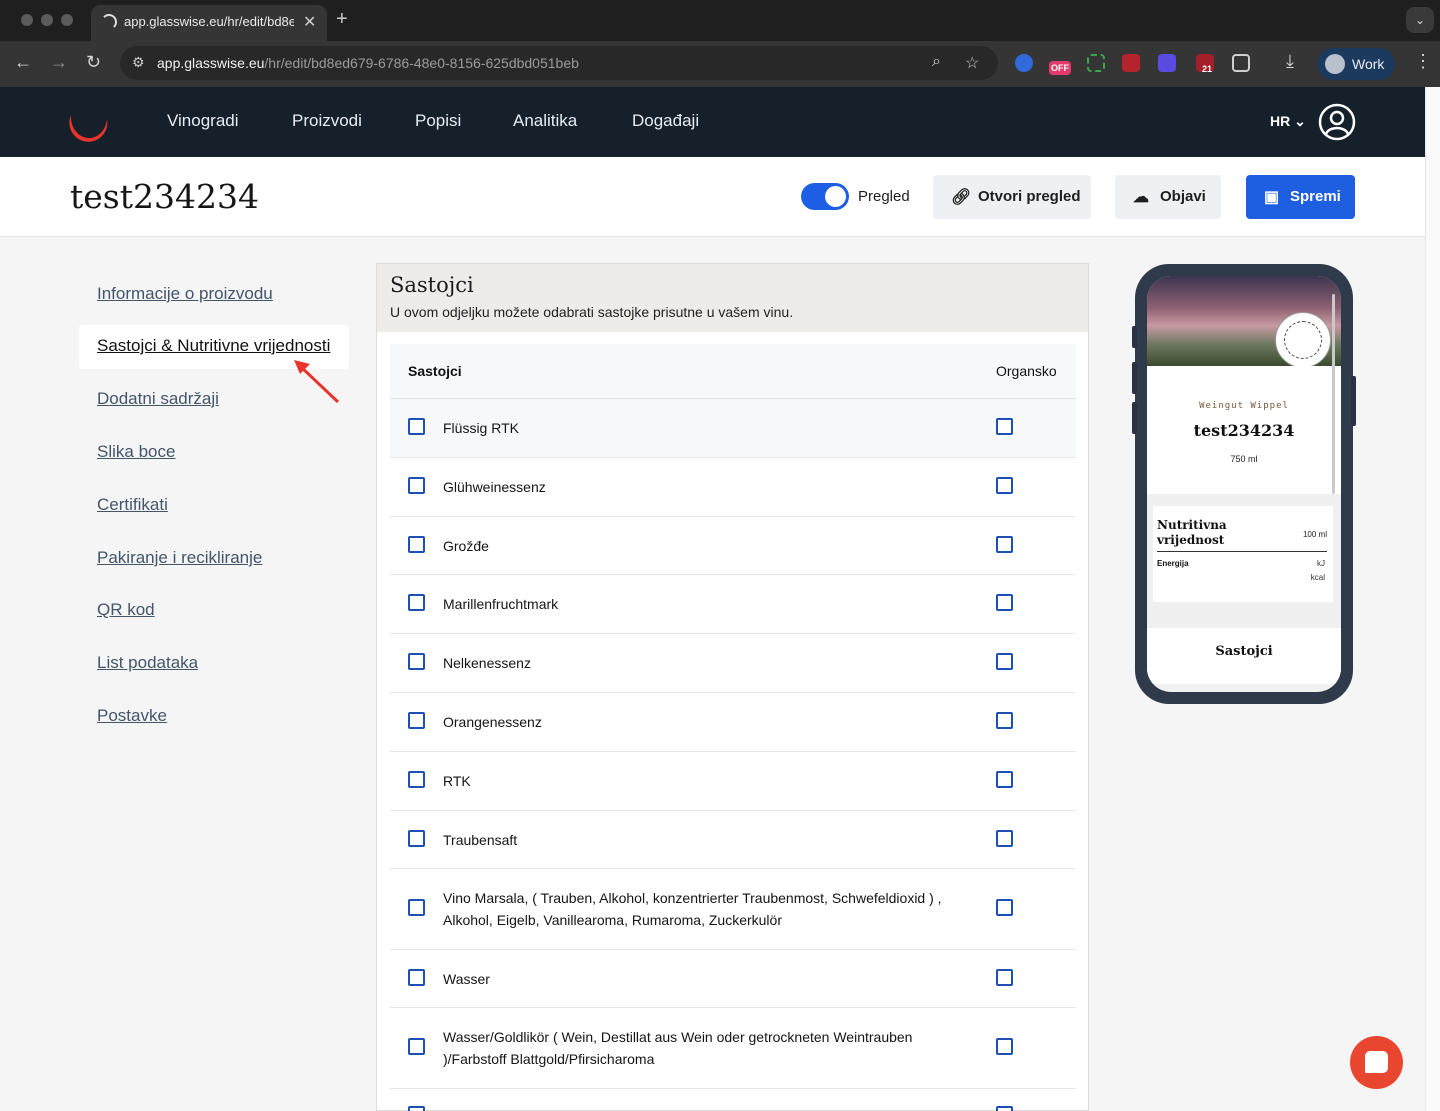 Image resolution: width=1440 pixels, height=1111 pixels. I want to click on window-zoom-dot, so click(67, 20).